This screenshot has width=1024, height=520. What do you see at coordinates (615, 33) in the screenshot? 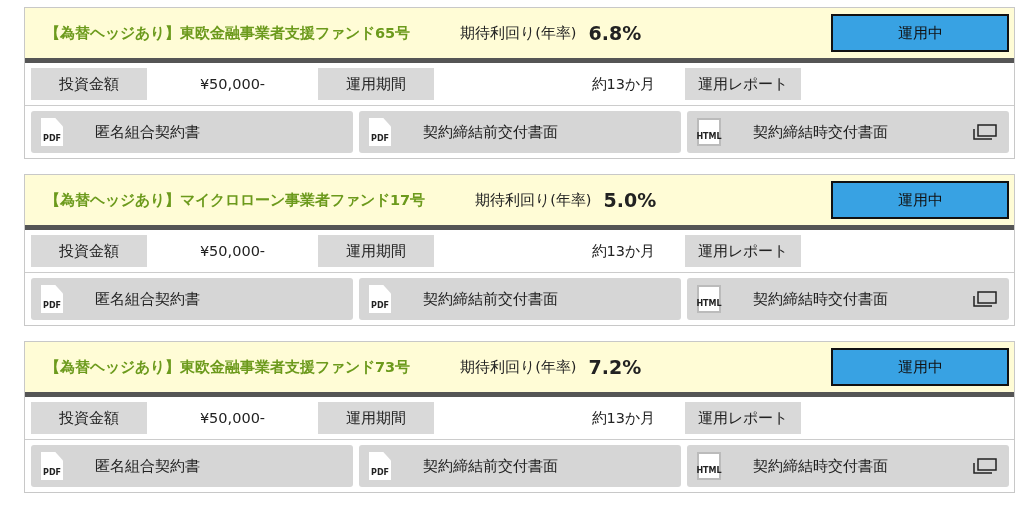
I see `yield-value: 6.8%` at bounding box center [615, 33].